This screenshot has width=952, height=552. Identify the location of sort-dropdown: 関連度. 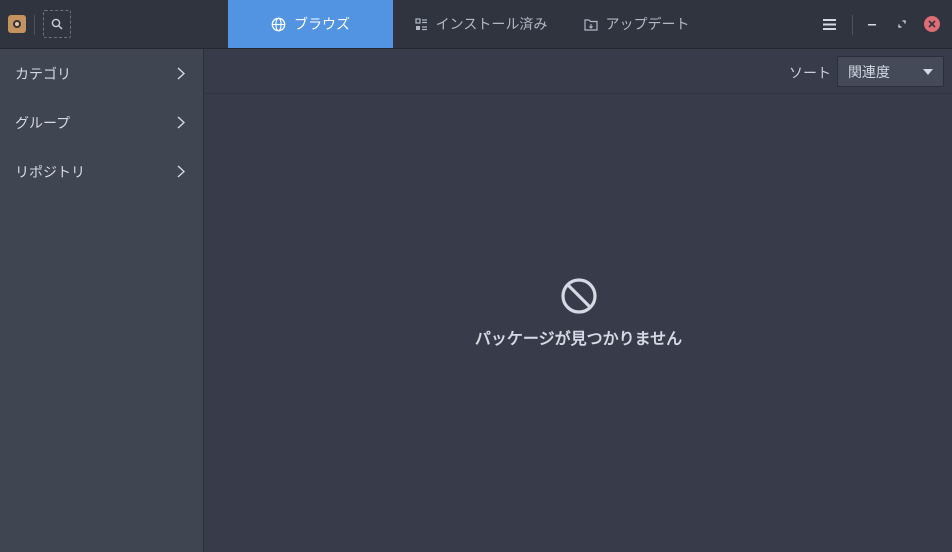
(890, 71).